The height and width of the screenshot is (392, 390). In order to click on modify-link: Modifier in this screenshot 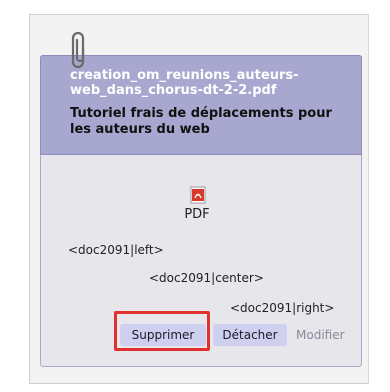, I will do `click(327, 335)`.